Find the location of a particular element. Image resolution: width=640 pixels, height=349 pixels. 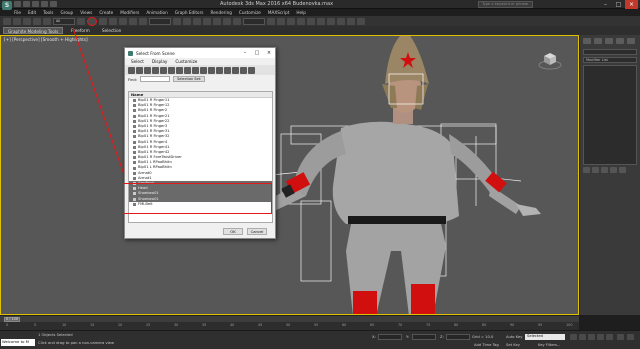

select-object-icon is located at coordinates (81, 21).